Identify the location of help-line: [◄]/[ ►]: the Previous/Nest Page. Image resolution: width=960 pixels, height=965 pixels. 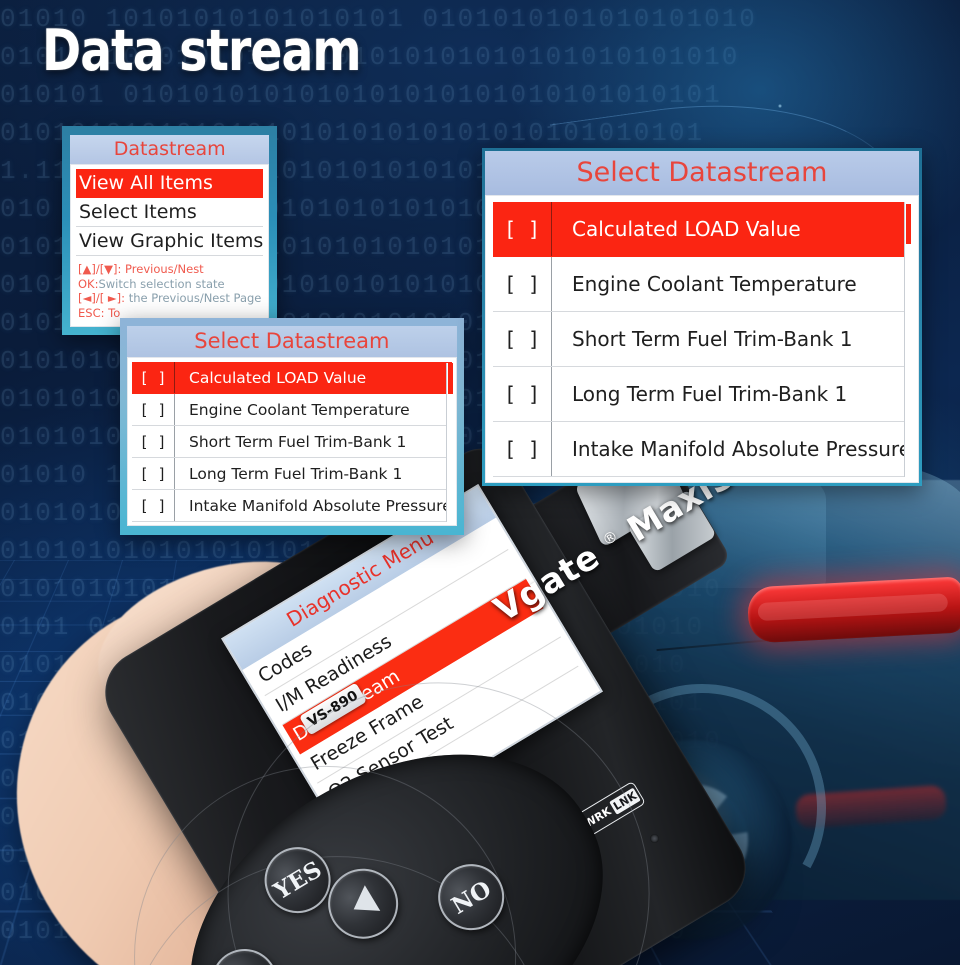
(170, 298).